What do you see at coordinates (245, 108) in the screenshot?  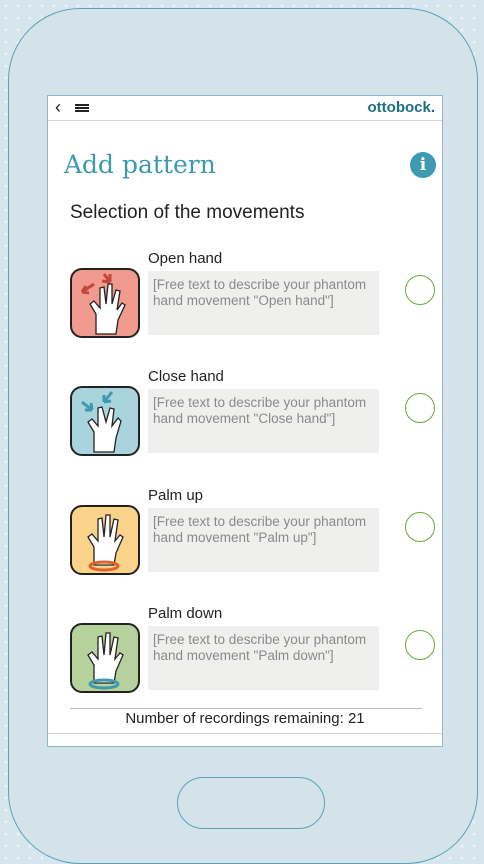 I see `top-bar: ‹ ottobock.` at bounding box center [245, 108].